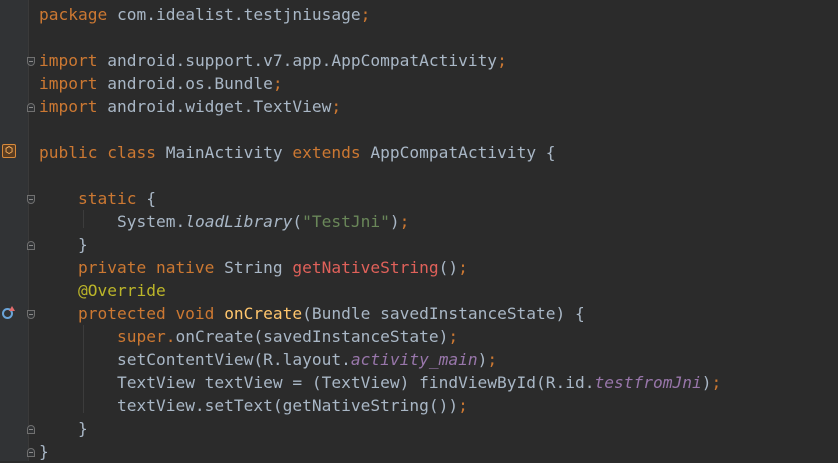 This screenshot has height=463, width=838. Describe the element at coordinates (365, 267) in the screenshot. I see `native-method-name: getNativeString` at that location.